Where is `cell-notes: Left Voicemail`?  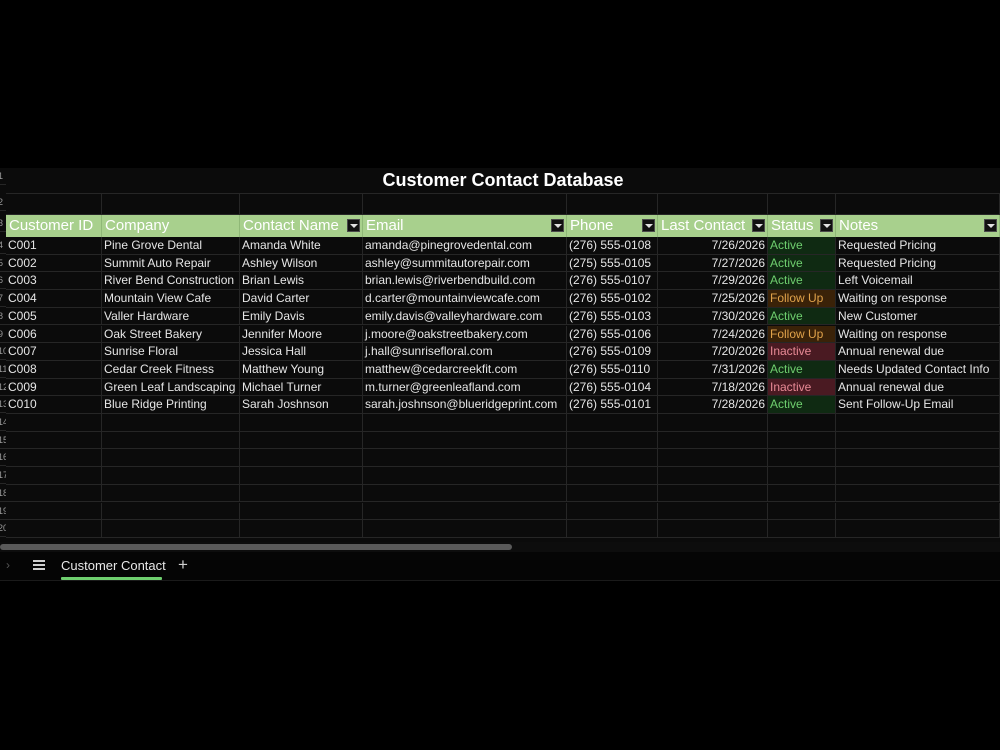 cell-notes: Left Voicemail is located at coordinates (918, 281).